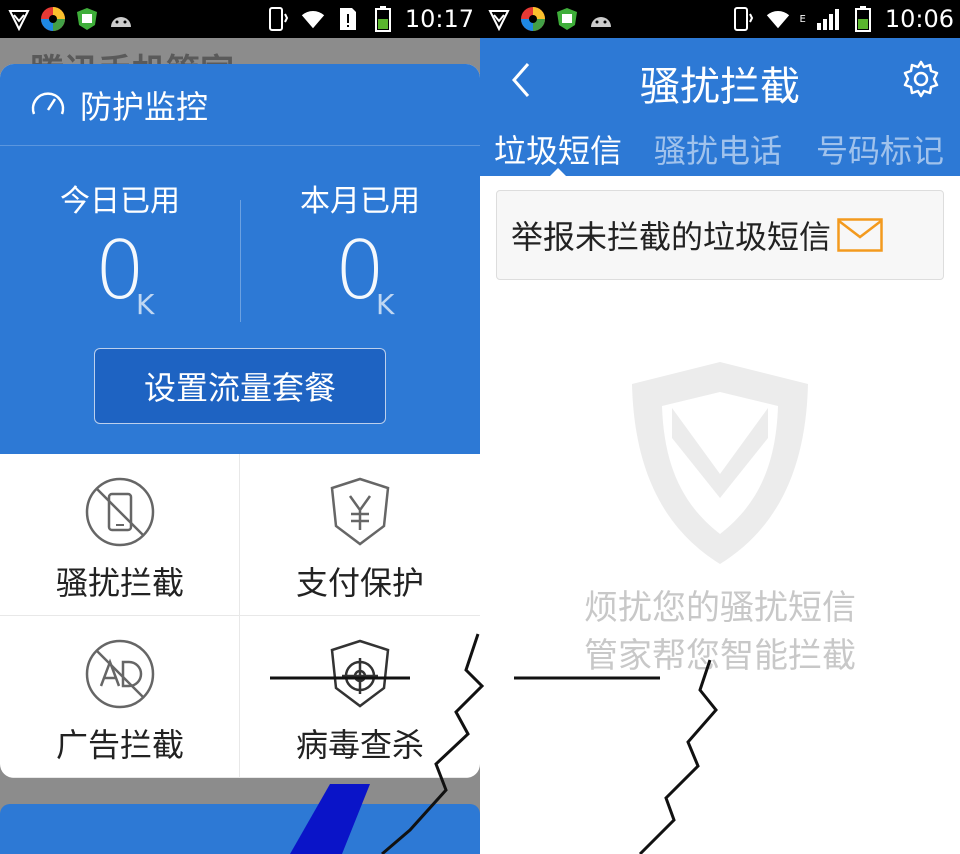 The image size is (960, 854). I want to click on target-shield-icon, so click(360, 673).